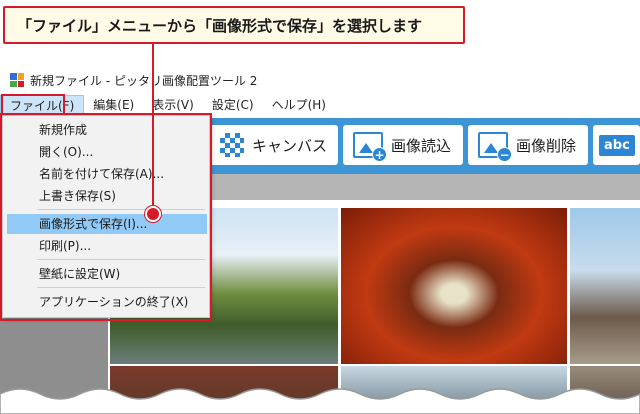 This screenshot has width=640, height=414. I want to click on text-icon: abc, so click(617, 145).